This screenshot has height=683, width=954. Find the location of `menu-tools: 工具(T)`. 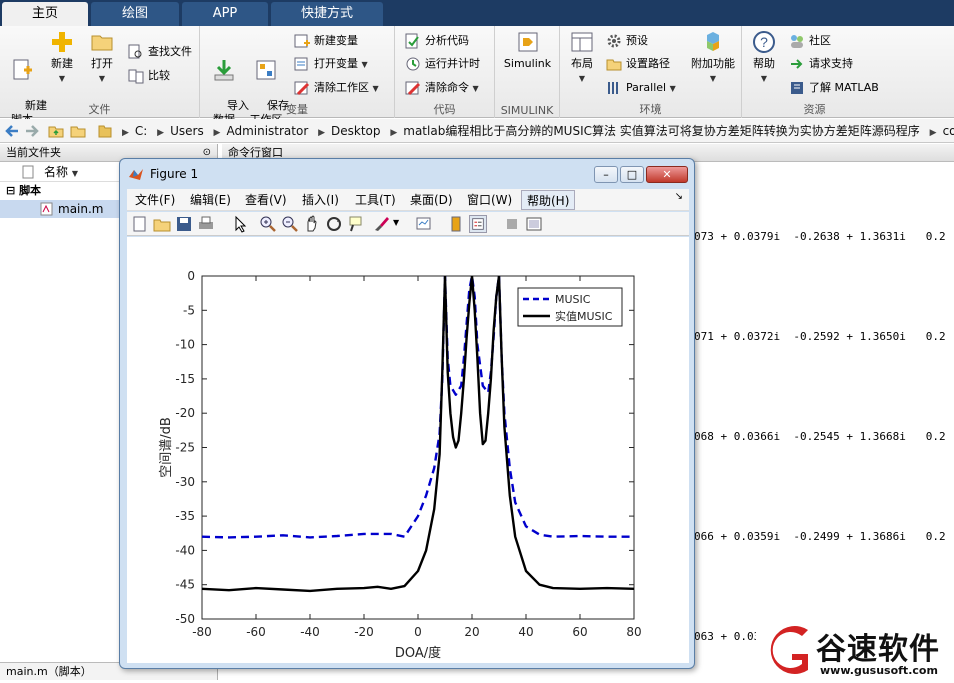

menu-tools: 工具(T) is located at coordinates (375, 200).